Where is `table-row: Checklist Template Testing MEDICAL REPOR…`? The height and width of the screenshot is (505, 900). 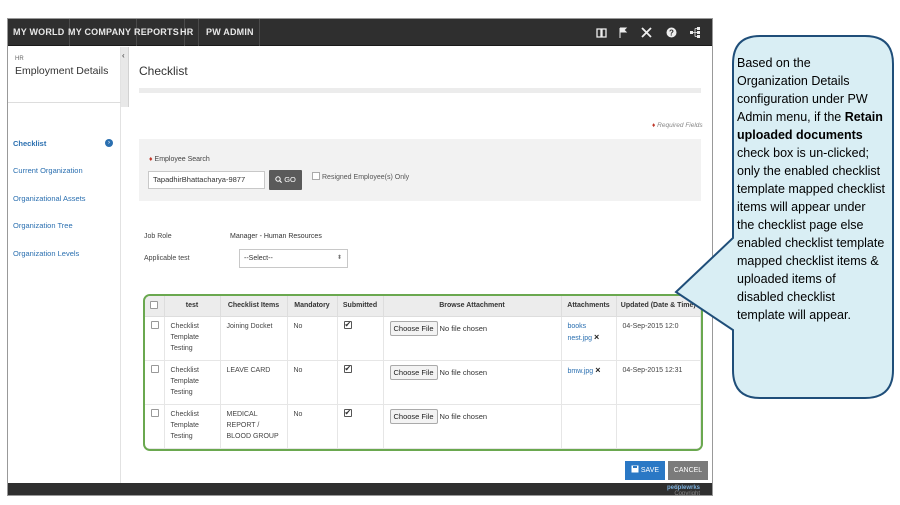
table-row: Checklist Template Testing MEDICAL REPOR… is located at coordinates (423, 426).